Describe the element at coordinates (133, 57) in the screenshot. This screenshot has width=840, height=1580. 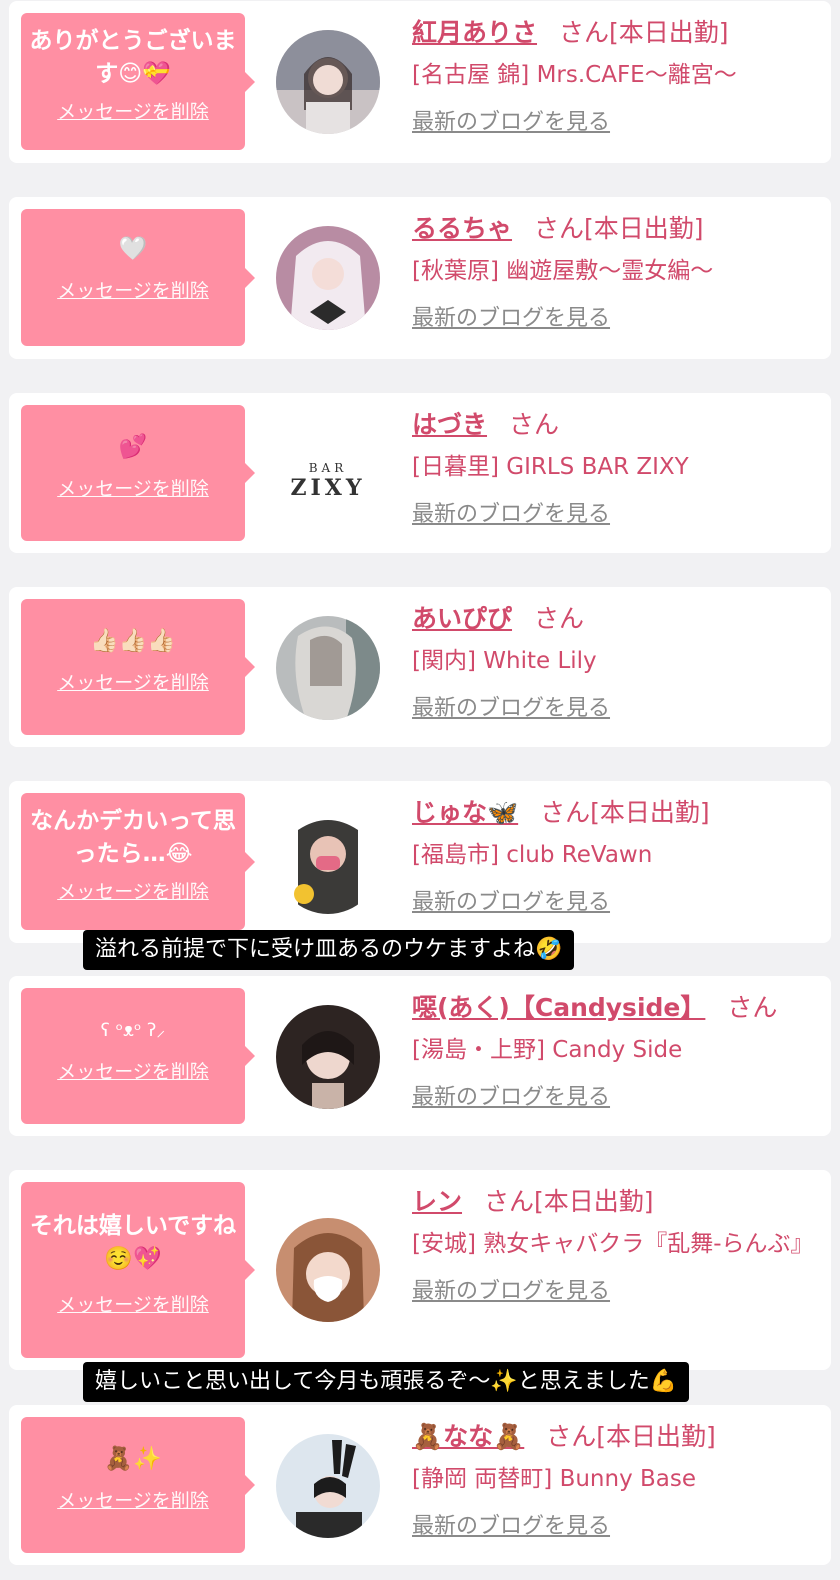
I see `message-text: ありがとうございます😊💝` at that location.